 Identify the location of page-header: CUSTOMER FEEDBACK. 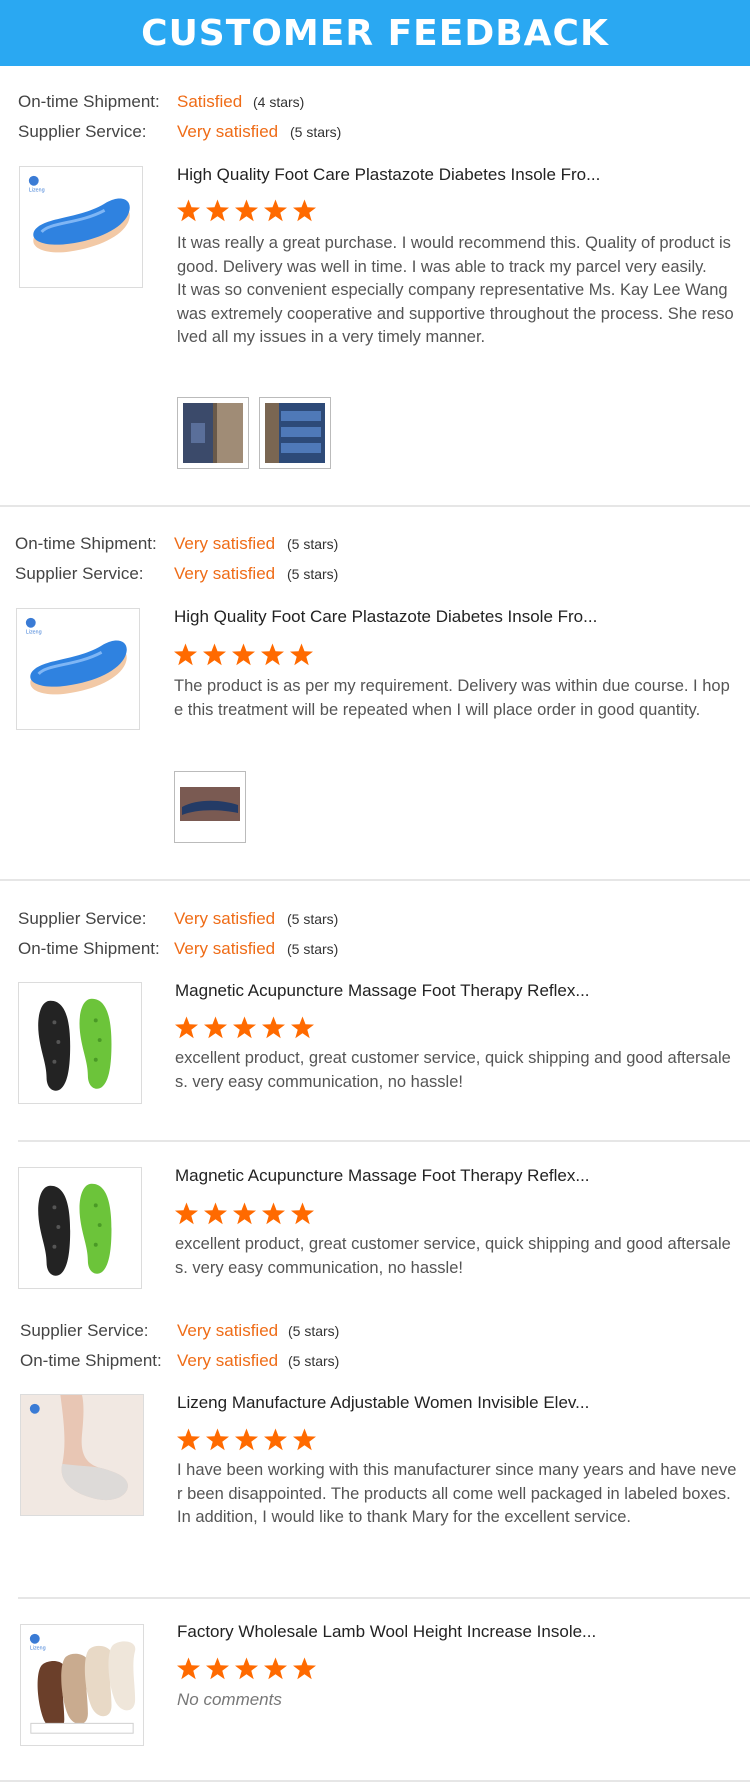
(375, 33).